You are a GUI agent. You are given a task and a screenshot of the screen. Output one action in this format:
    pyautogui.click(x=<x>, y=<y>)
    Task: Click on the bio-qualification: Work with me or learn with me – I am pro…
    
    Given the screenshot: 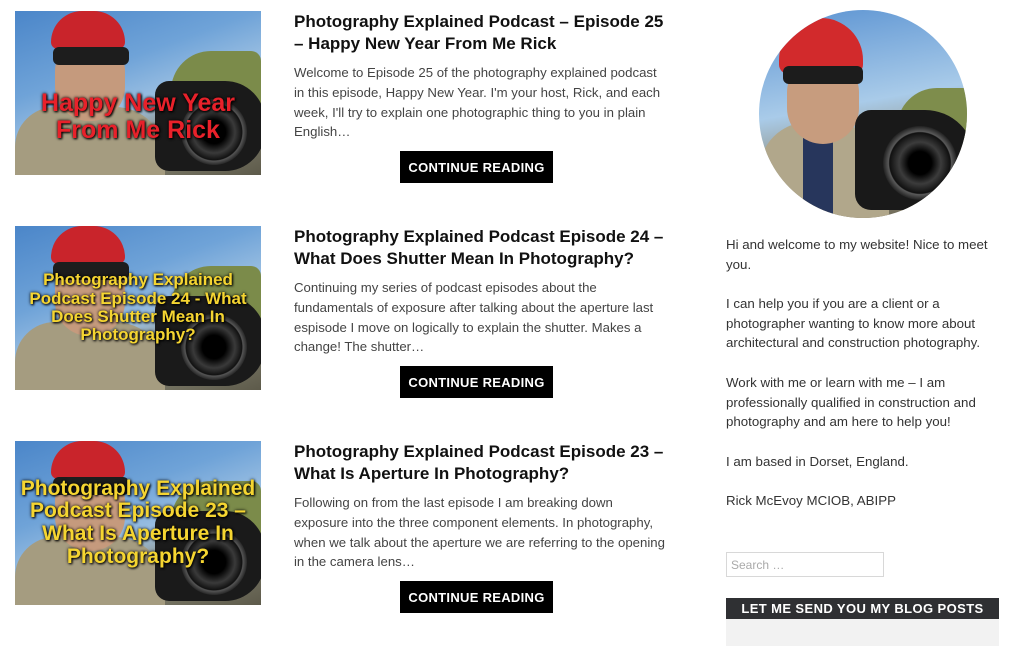 What is the action you would take?
    pyautogui.click(x=851, y=402)
    